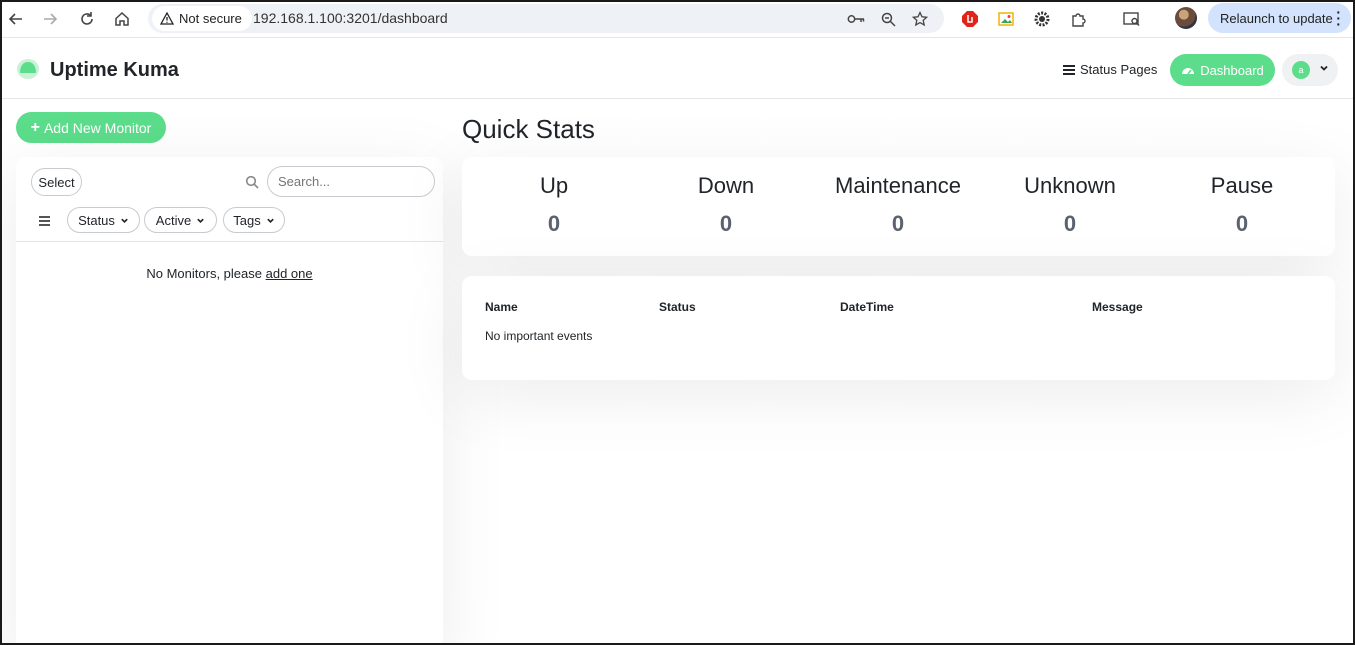 This screenshot has width=1355, height=645. What do you see at coordinates (501, 307) in the screenshot?
I see `column-header-name: Name` at bounding box center [501, 307].